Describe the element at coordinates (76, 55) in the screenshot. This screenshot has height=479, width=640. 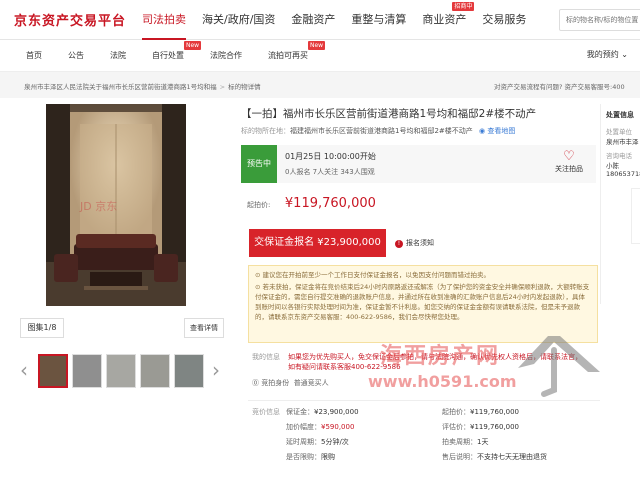
I see `subnav-announcements: 公告` at that location.